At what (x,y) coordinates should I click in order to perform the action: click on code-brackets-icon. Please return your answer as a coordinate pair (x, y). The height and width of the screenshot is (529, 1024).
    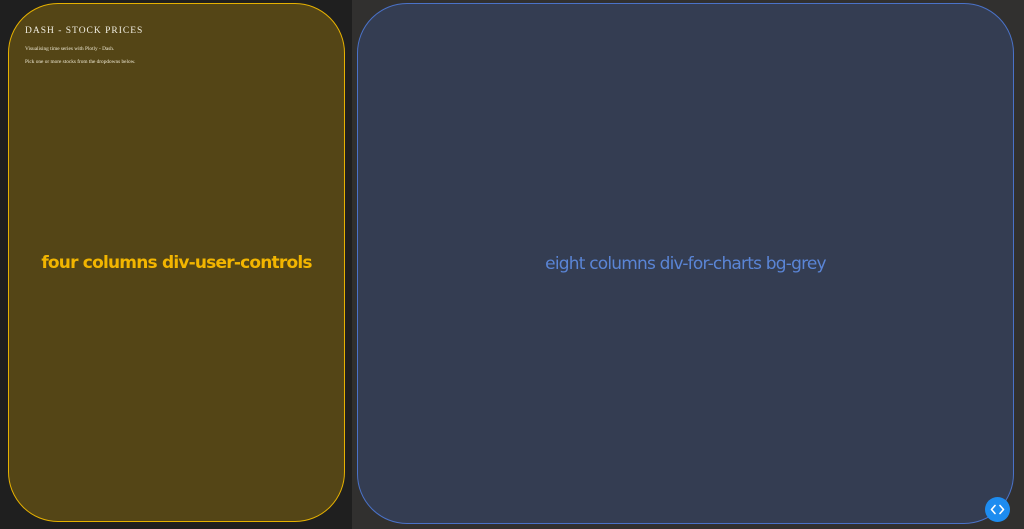
    Looking at the image, I should click on (997, 509).